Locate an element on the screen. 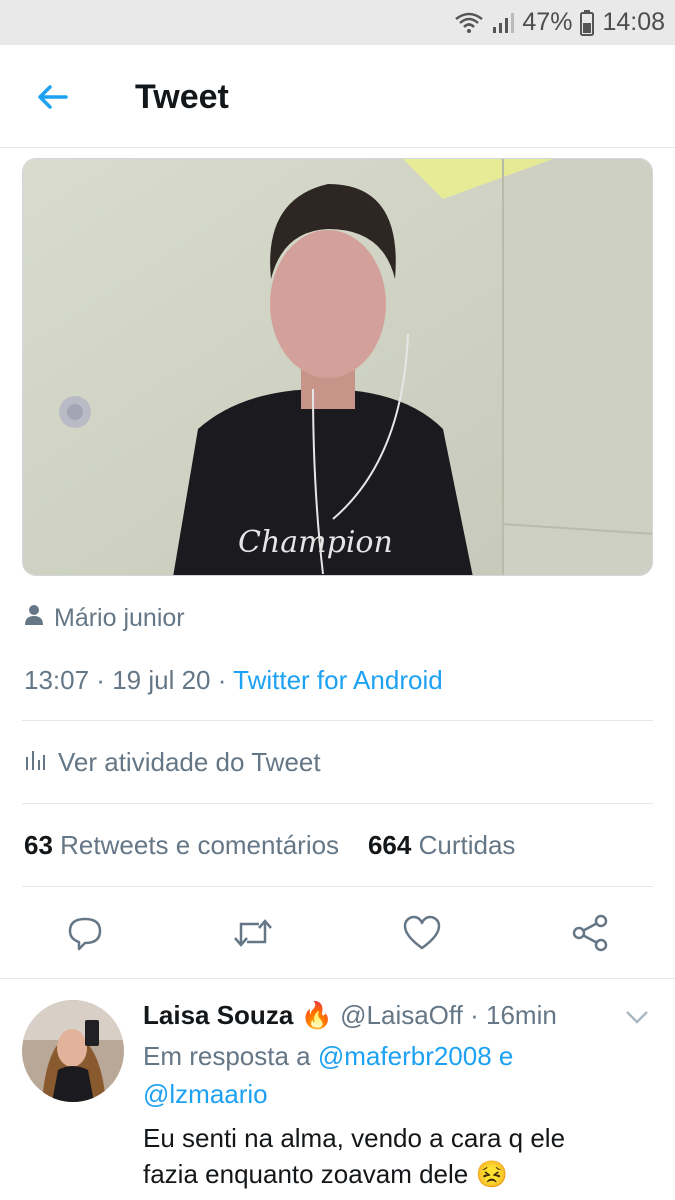  likes-stat: 664 Curtidas is located at coordinates (441, 845).